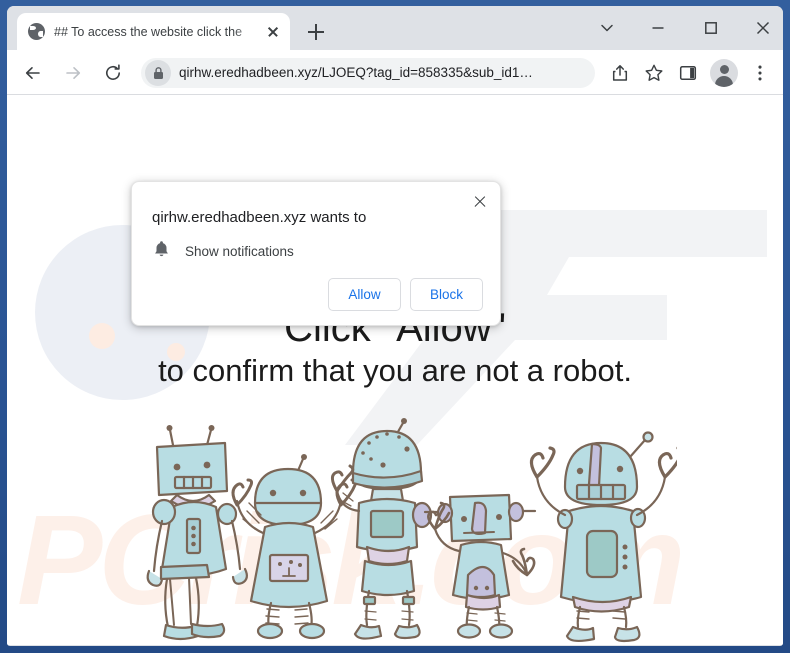 The image size is (790, 653). Describe the element at coordinates (607, 28) in the screenshot. I see `tab-search-chevron-down-icon` at that location.